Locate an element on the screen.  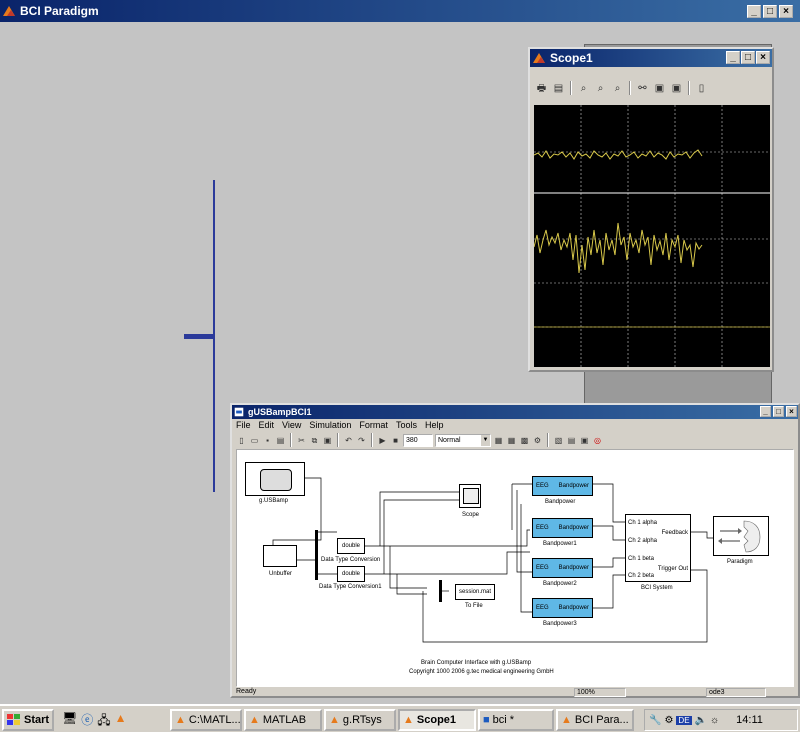
chevron-down-icon: ▼ is located at coordinates (485, 440).